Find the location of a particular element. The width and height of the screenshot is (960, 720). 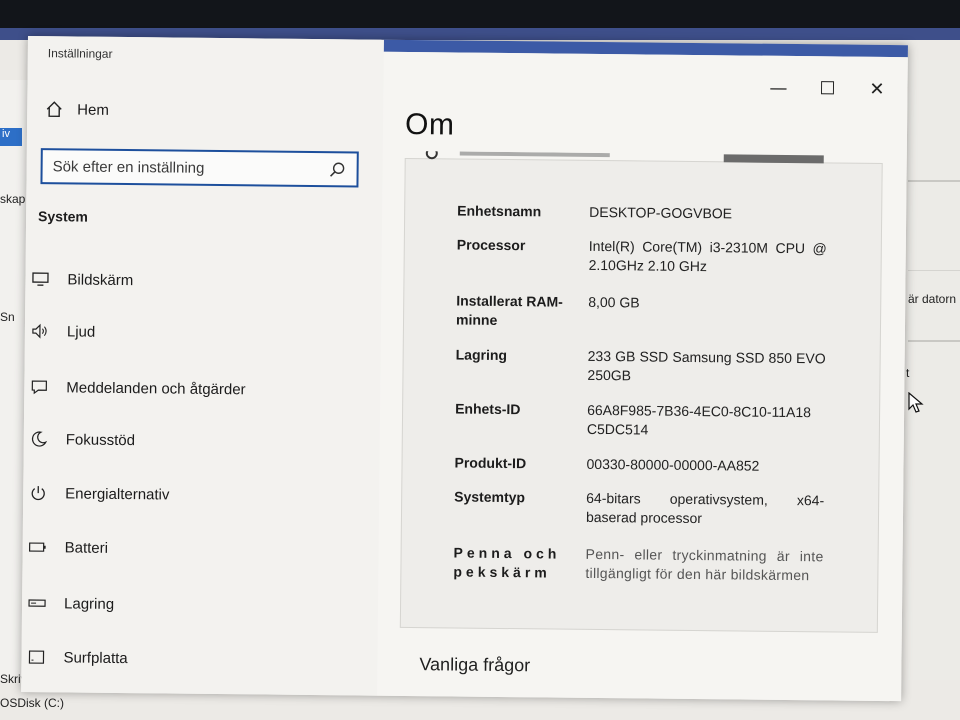

nav-item-notifications: Meddelanden och åtgärder is located at coordinates (138, 388).